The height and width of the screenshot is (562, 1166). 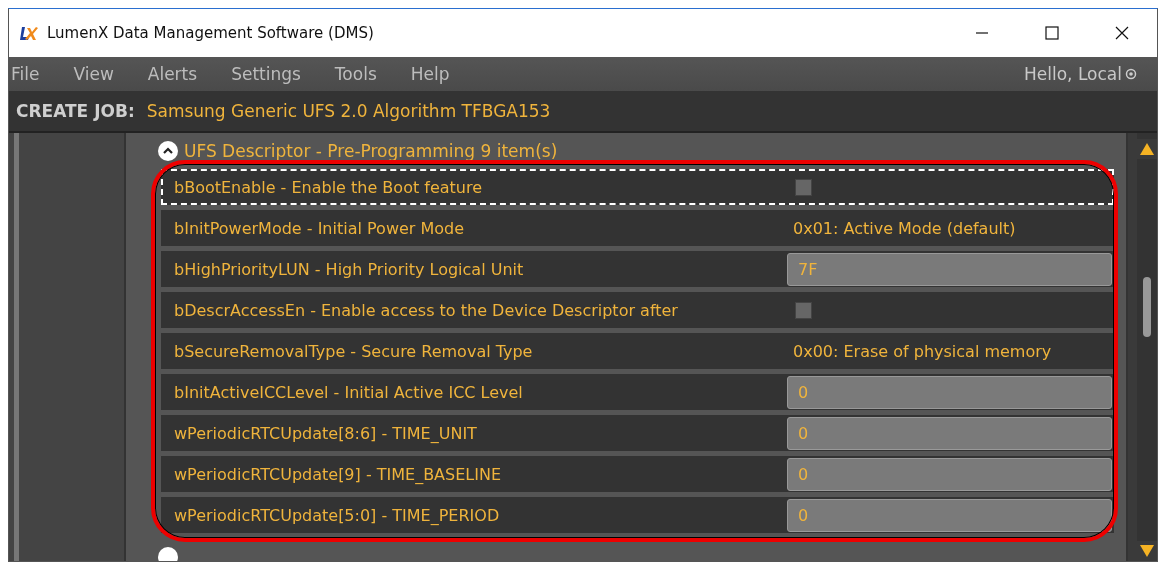 I want to click on setting-label: wPeriodicRTCUpdate[9] - TIME_BASELINE, so click(x=338, y=474).